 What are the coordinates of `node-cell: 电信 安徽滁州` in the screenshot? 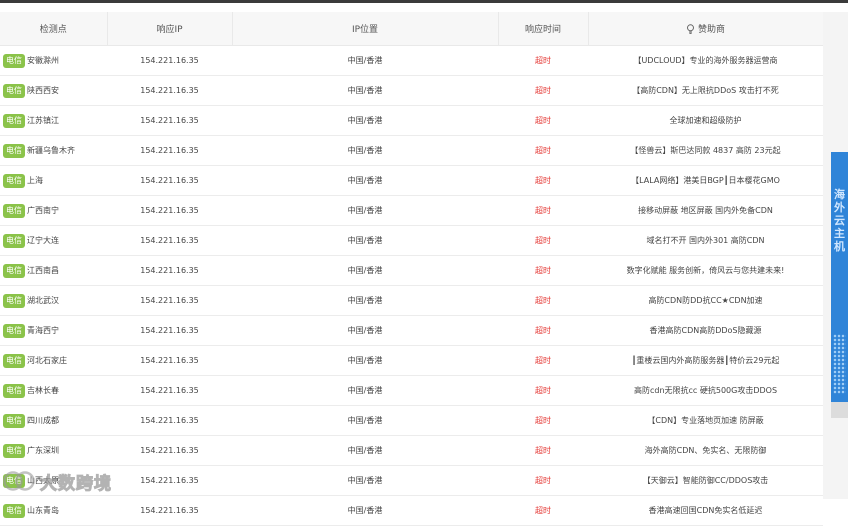 It's located at (53, 60).